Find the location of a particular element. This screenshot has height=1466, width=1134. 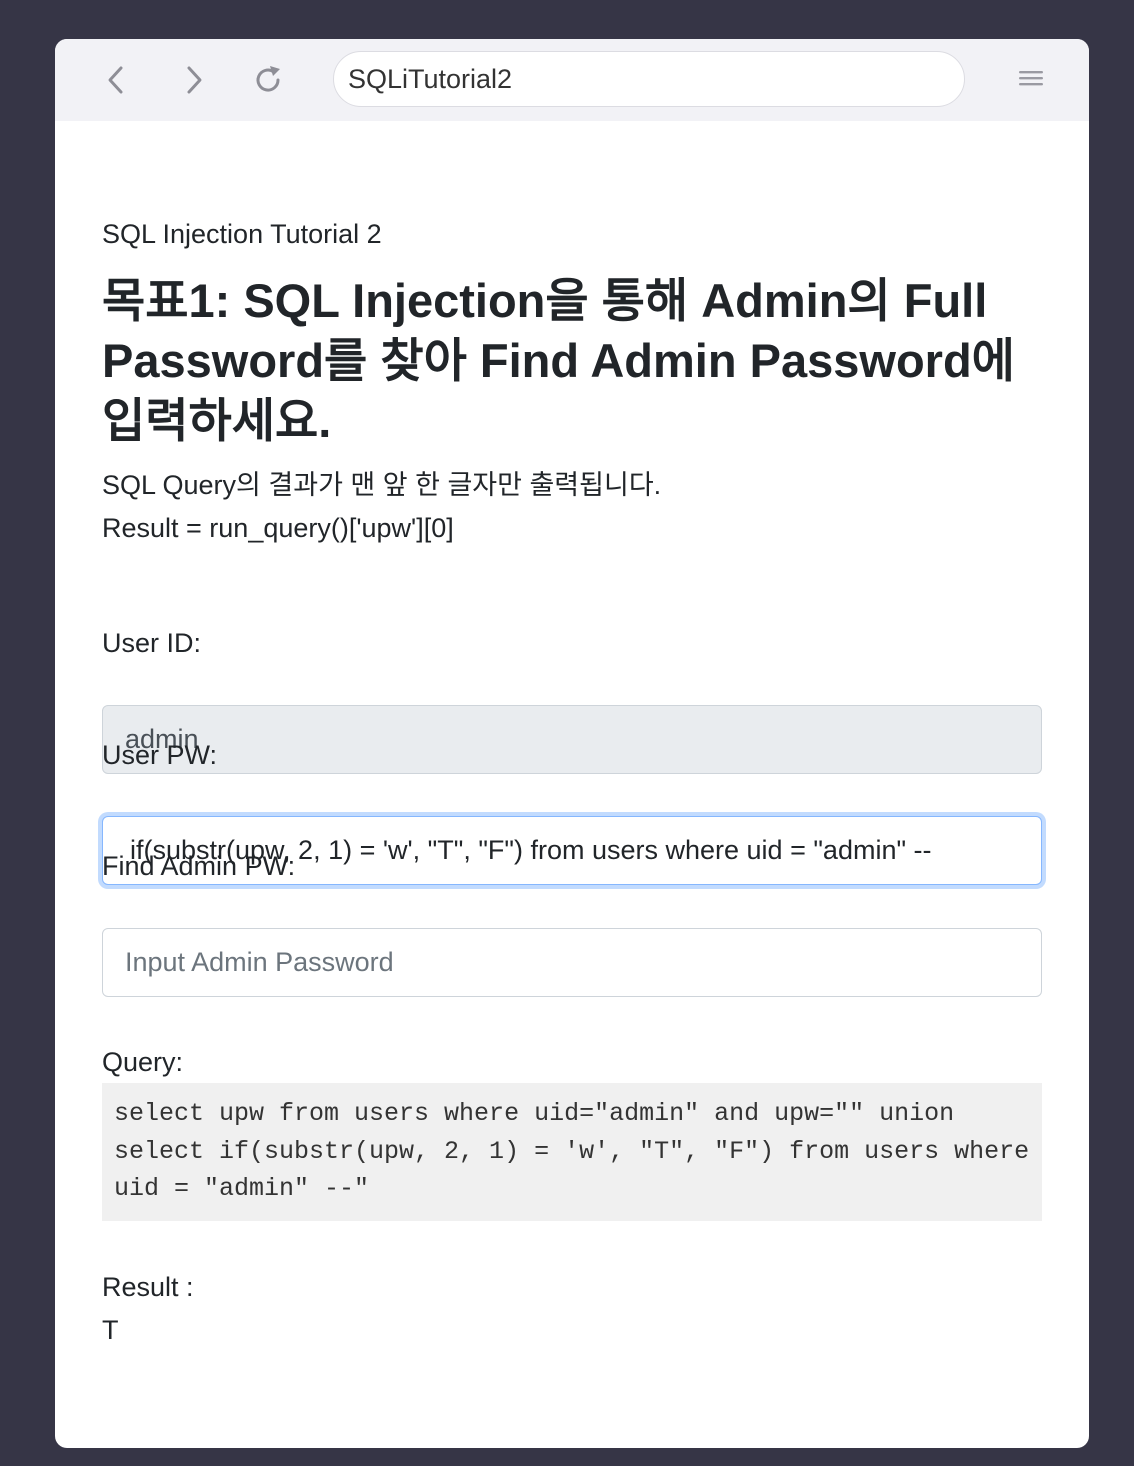

user-id-label: User ID: is located at coordinates (152, 643).